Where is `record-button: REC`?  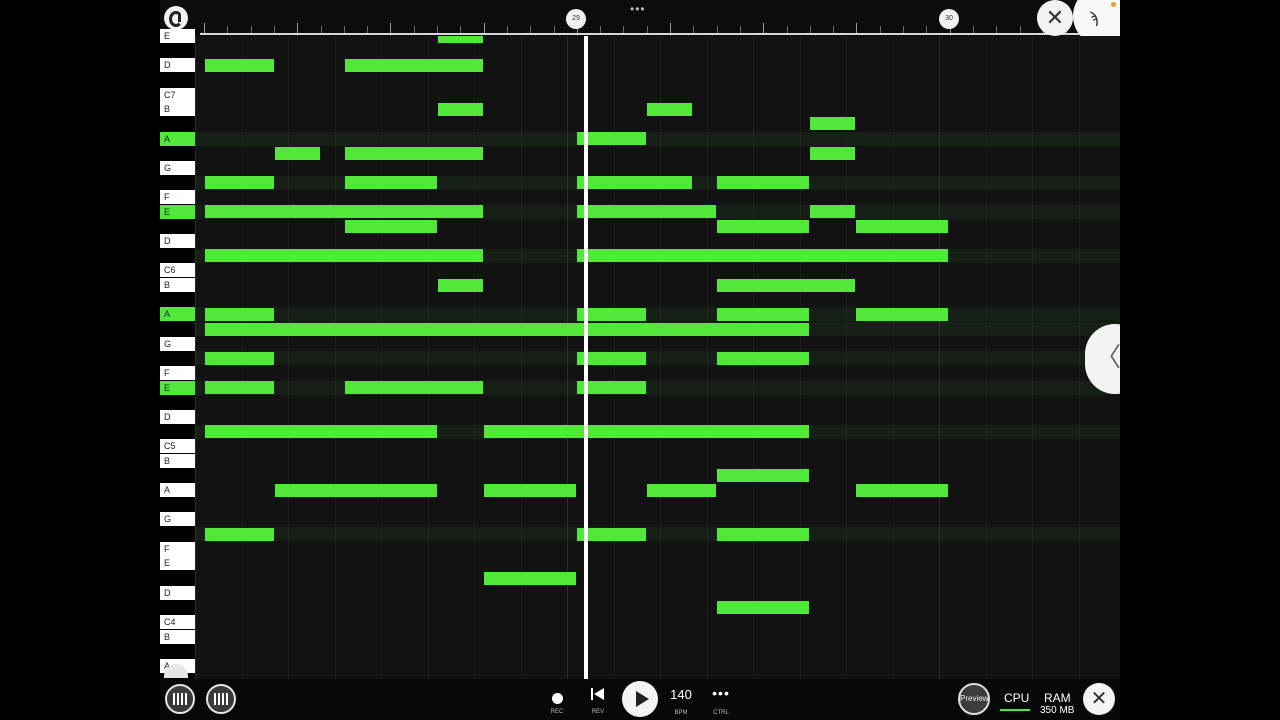
record-button: REC is located at coordinates (557, 700).